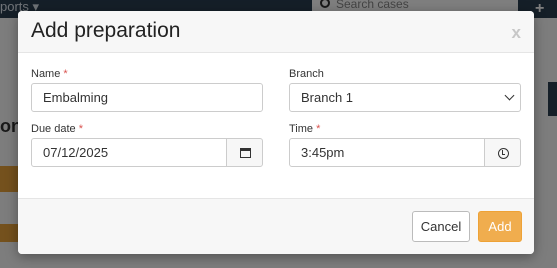 The height and width of the screenshot is (268, 557). Describe the element at coordinates (387, 152) in the screenshot. I see `time-input: 3:45pm` at that location.